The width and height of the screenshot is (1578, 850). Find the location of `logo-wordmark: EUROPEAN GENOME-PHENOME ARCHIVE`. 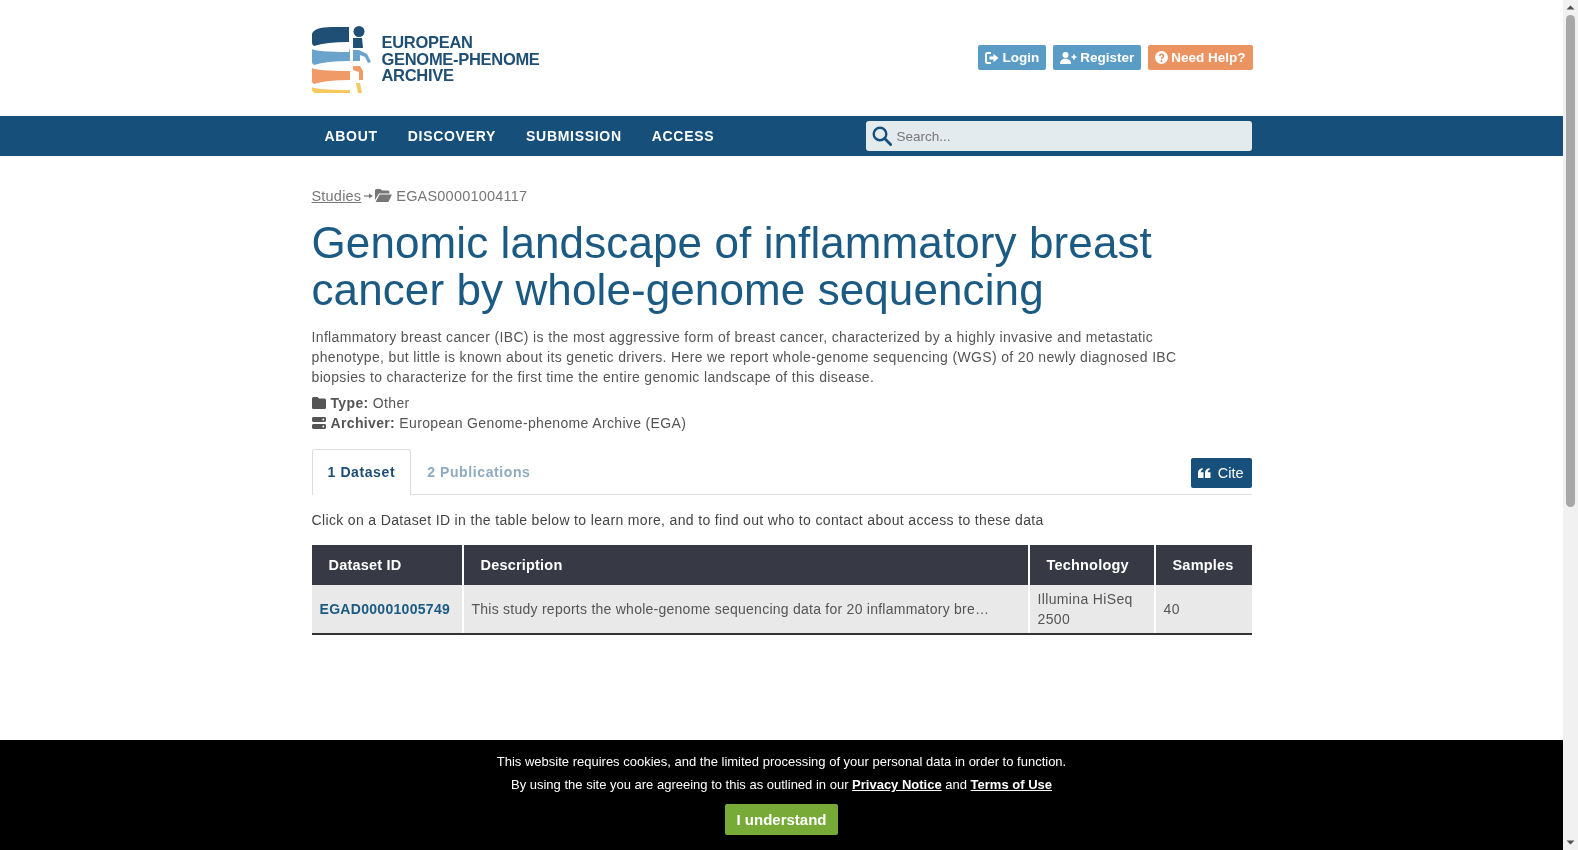

logo-wordmark: EUROPEAN GENOME-PHENOME ARCHIVE is located at coordinates (460, 59).